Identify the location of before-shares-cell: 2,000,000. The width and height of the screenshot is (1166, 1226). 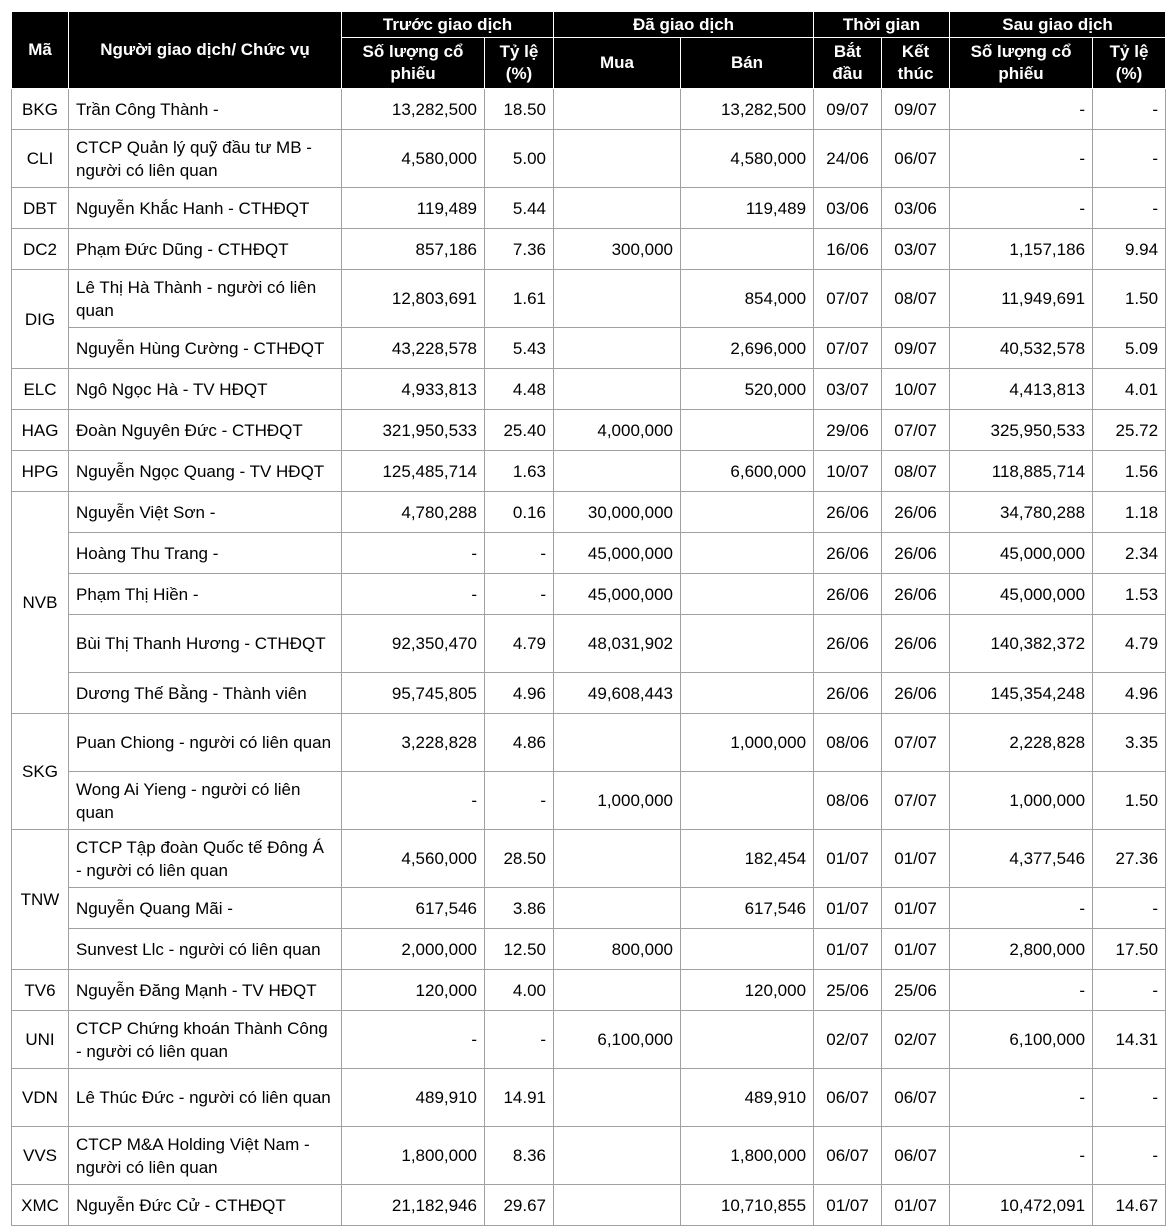
(413, 949).